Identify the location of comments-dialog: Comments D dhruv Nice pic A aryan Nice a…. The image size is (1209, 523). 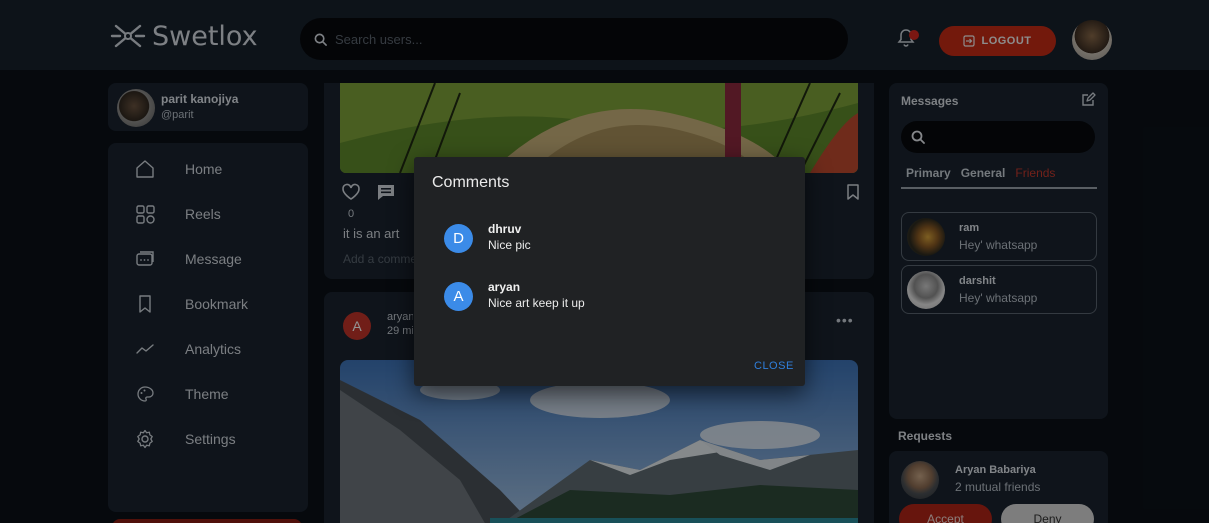
(609, 271).